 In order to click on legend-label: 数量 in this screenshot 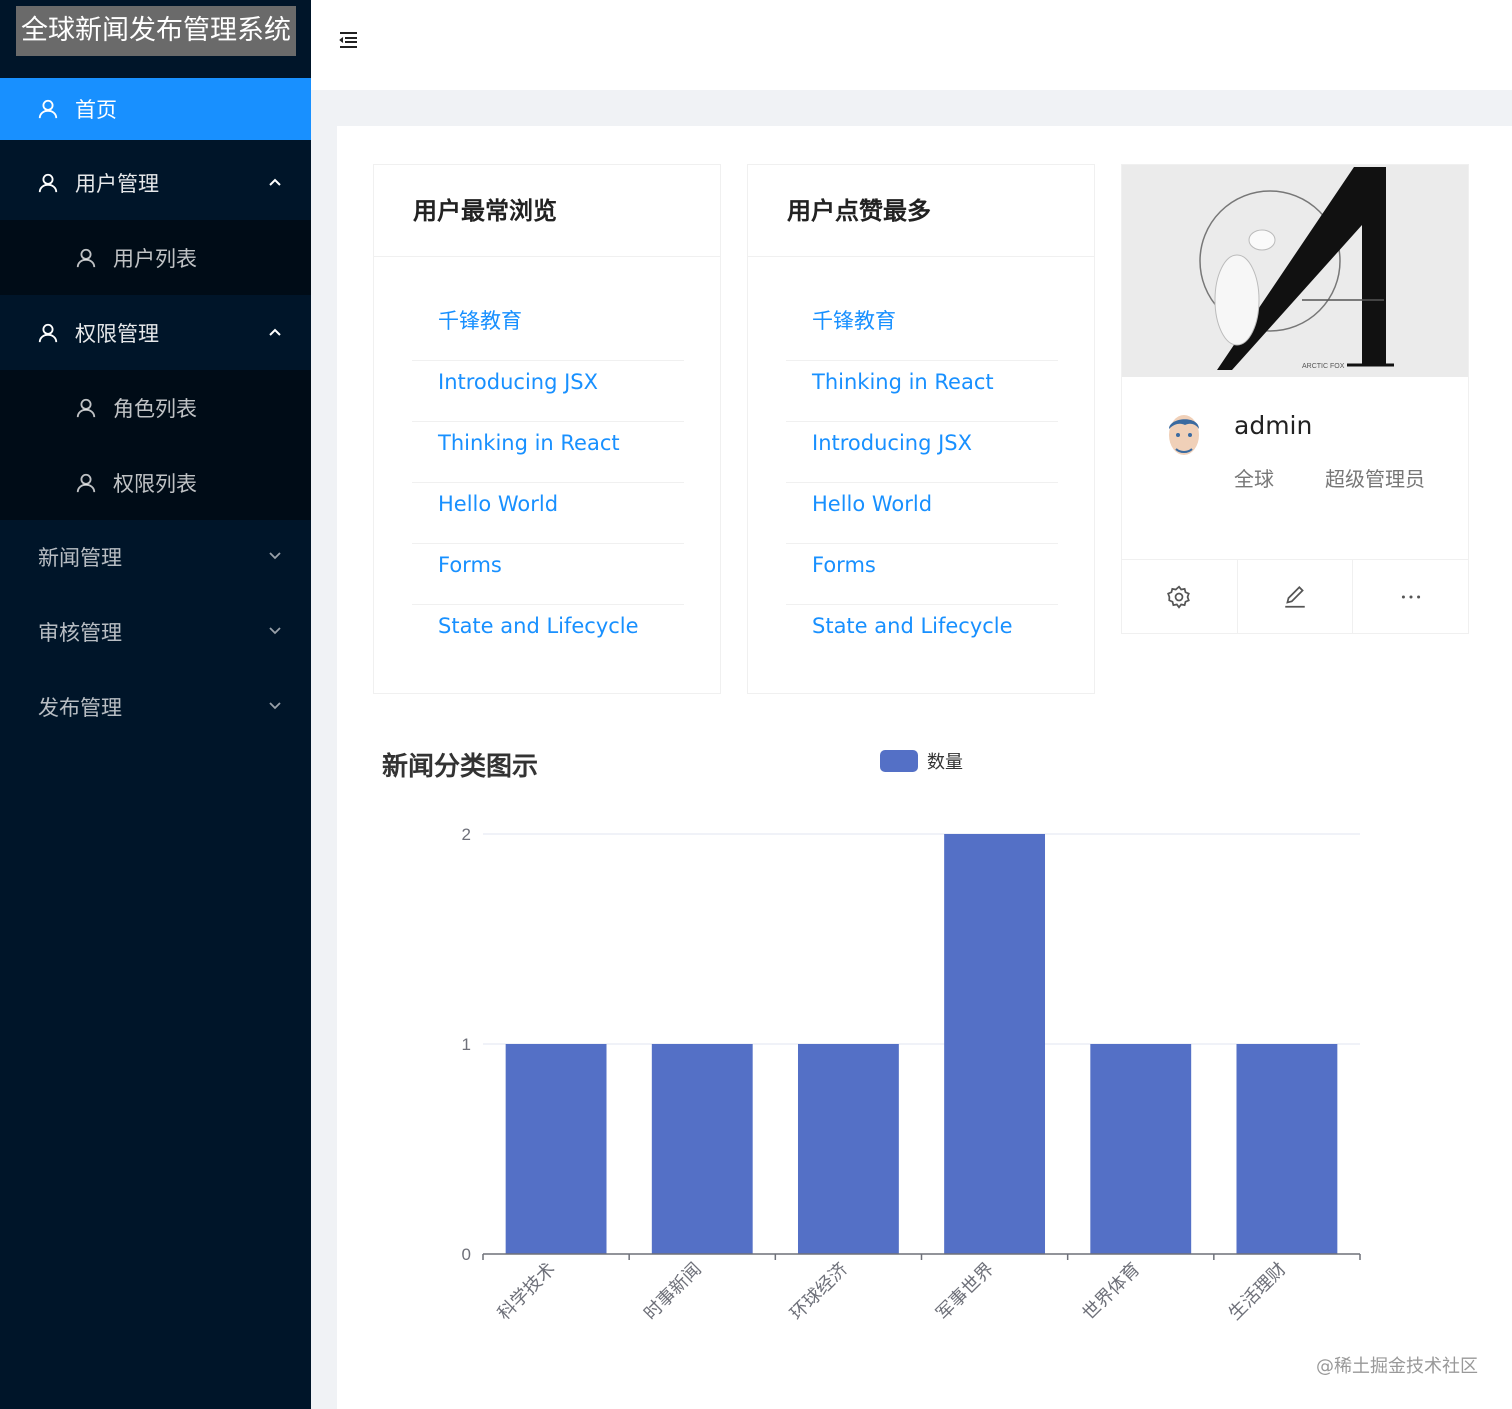, I will do `click(945, 762)`.